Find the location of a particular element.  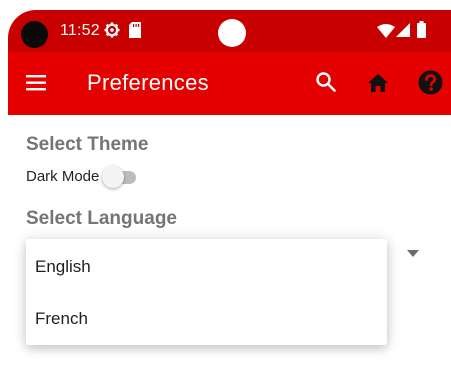

dark-mode-switch is located at coordinates (121, 177).